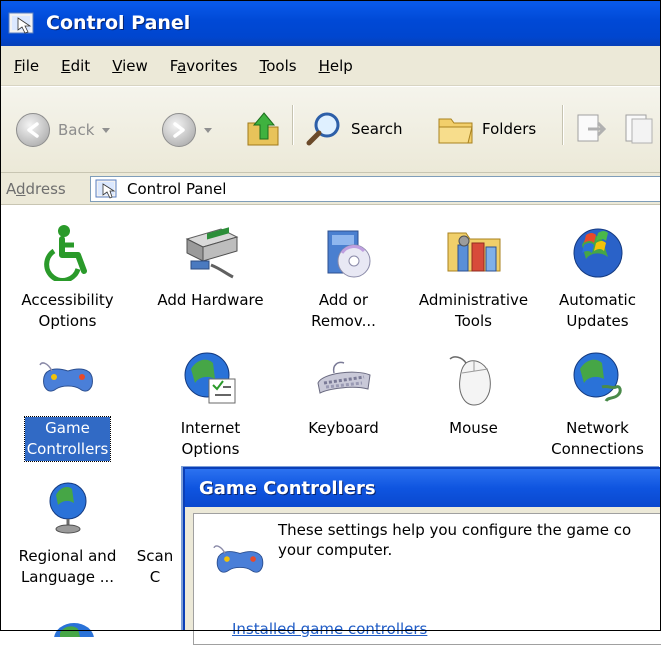  I want to click on search-icon, so click(323, 129).